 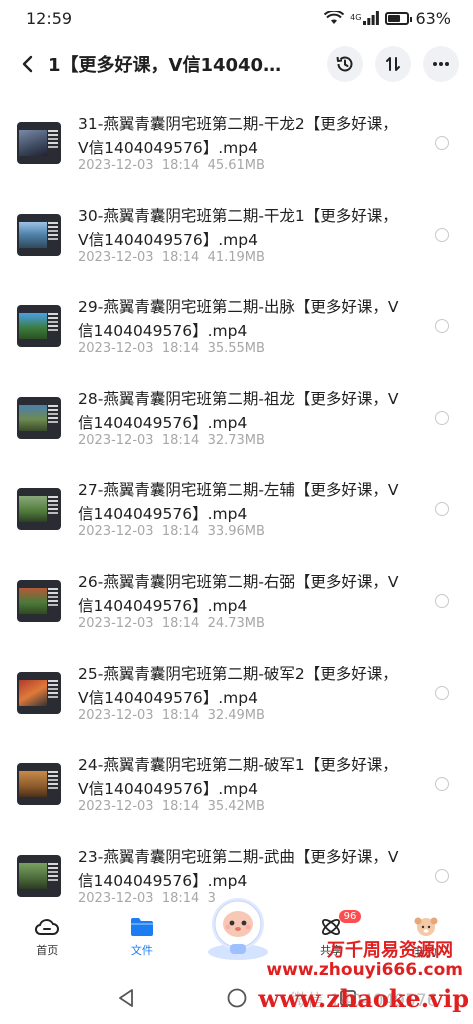 What do you see at coordinates (238, 868) in the screenshot?
I see `file-name: 23-燕翼青囊阴宅班第二期-武曲【更多好课，V信1404049576】.mp4` at bounding box center [238, 868].